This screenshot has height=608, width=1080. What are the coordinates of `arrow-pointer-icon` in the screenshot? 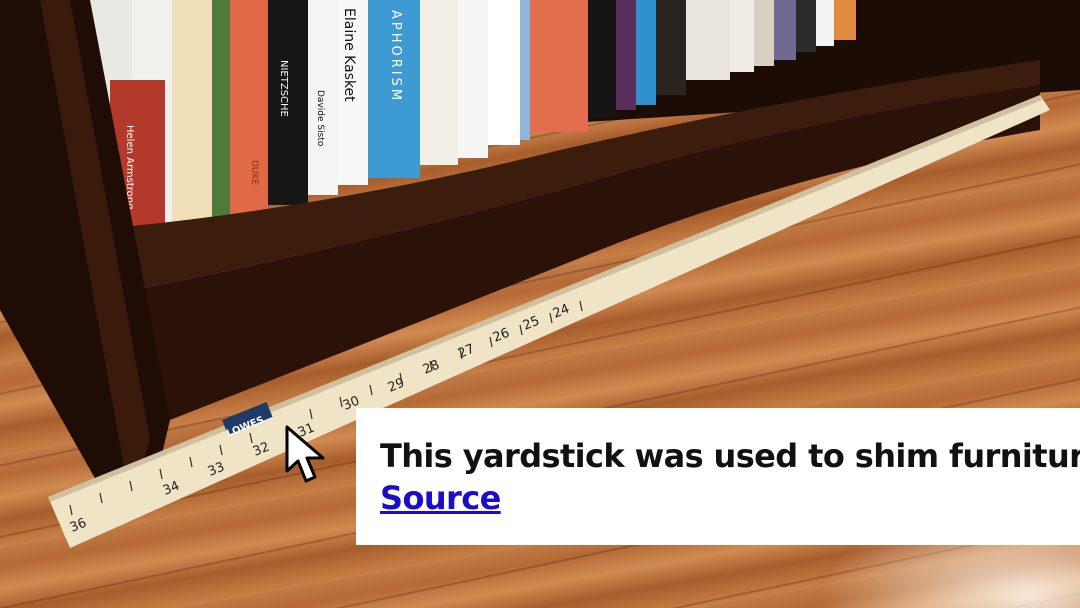 It's located at (305, 454).